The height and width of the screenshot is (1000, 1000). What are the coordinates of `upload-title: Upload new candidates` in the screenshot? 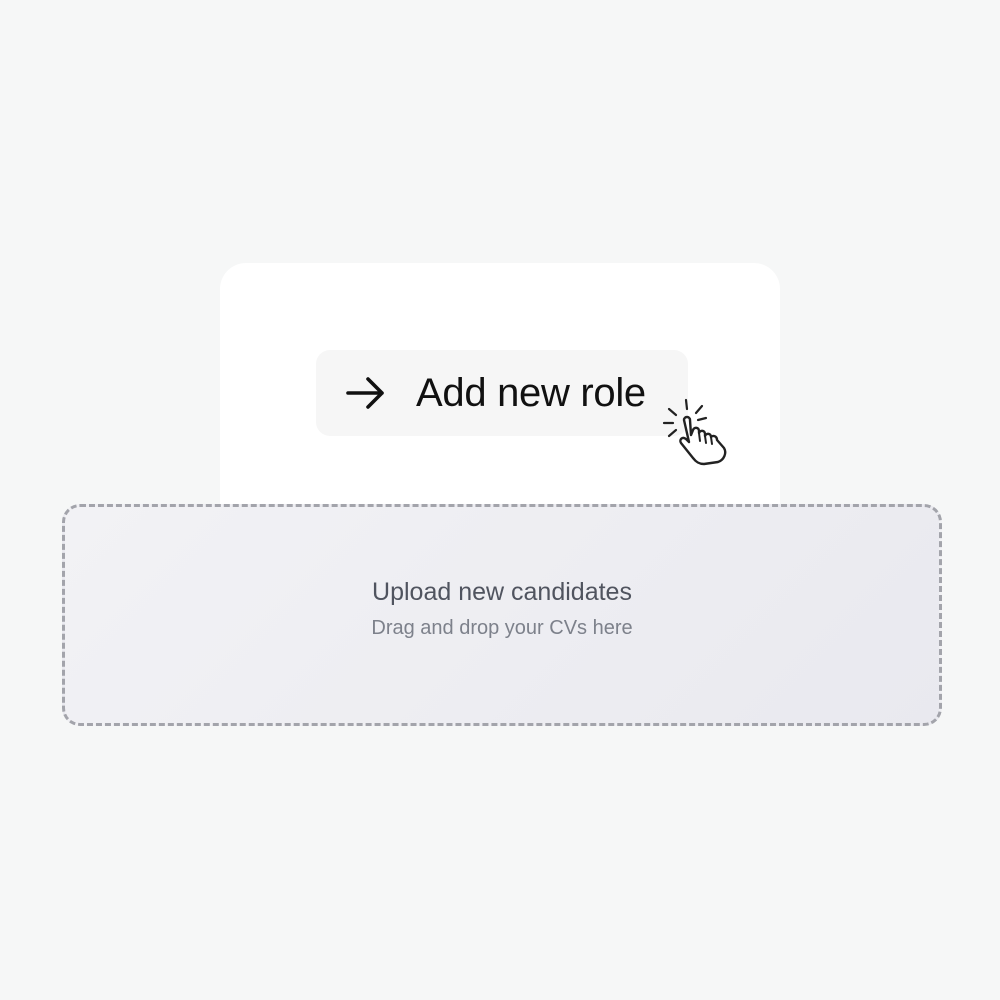 It's located at (502, 592).